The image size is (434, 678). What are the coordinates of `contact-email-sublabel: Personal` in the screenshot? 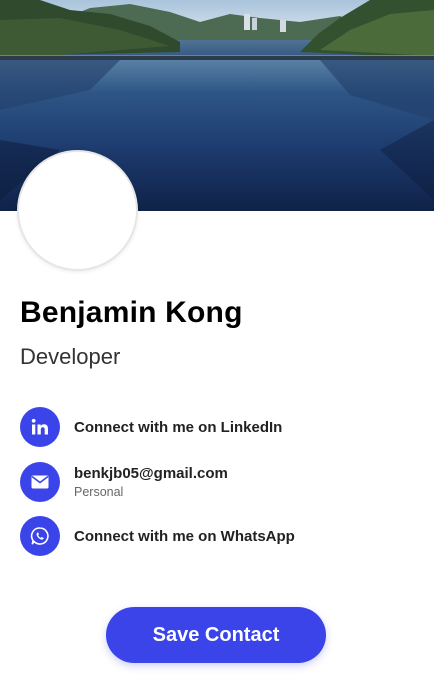 It's located at (99, 492).